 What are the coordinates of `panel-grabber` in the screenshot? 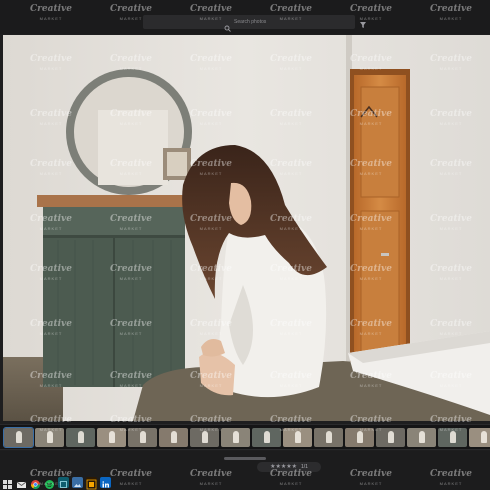 It's located at (245, 458).